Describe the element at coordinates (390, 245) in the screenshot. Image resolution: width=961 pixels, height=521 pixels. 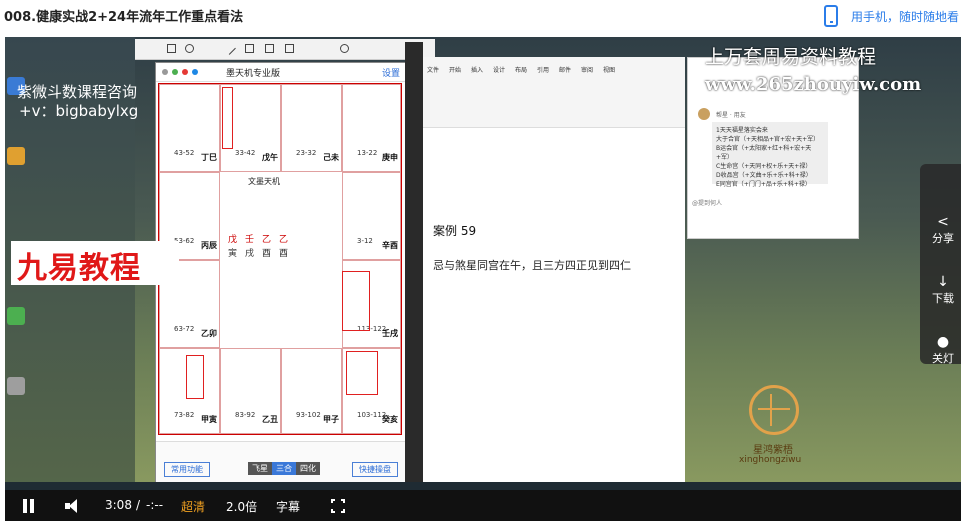
I see `palace-ganzhi: 辛酉` at that location.